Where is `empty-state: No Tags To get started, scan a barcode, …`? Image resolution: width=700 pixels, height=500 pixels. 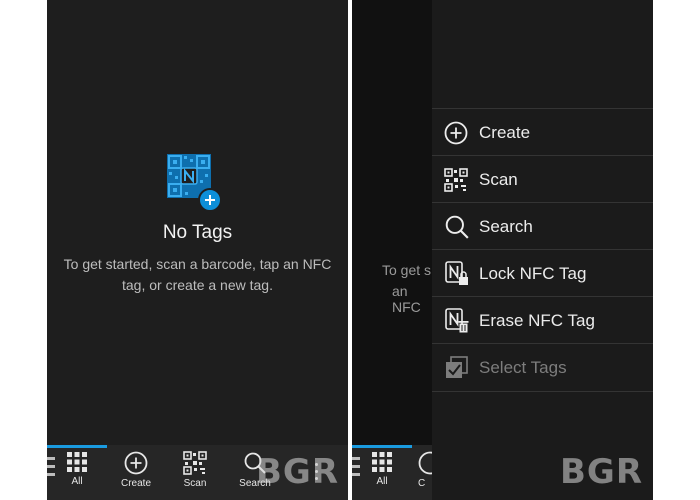 empty-state: No Tags To get started, scan a barcode, … is located at coordinates (197, 223).